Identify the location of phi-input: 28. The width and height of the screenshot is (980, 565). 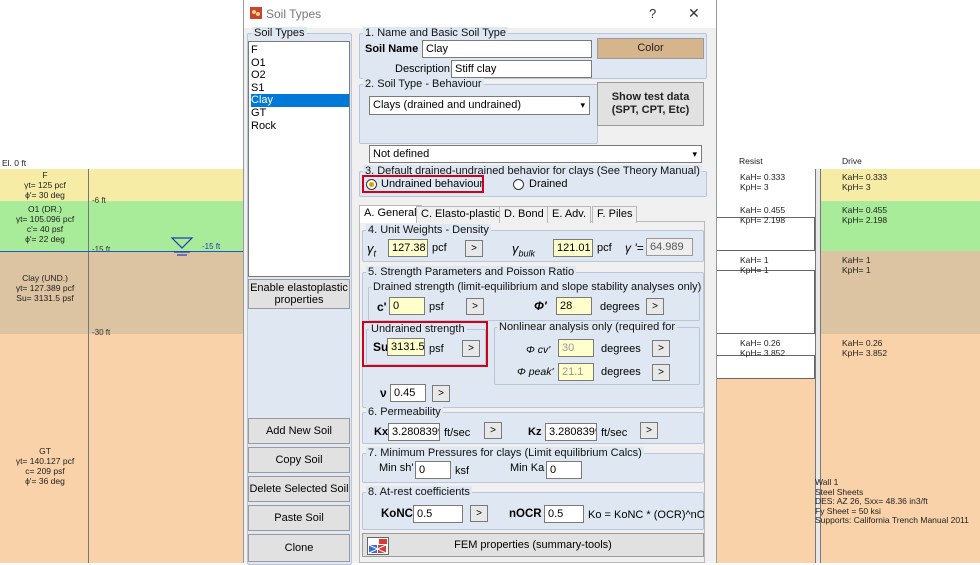
(574, 306).